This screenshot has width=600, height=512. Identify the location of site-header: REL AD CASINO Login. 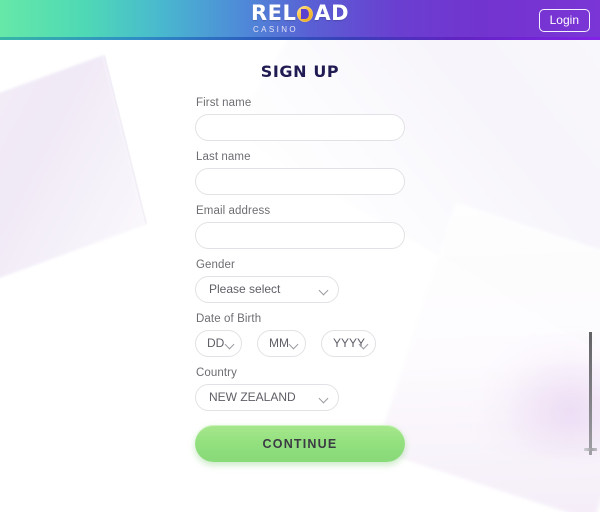
(300, 20).